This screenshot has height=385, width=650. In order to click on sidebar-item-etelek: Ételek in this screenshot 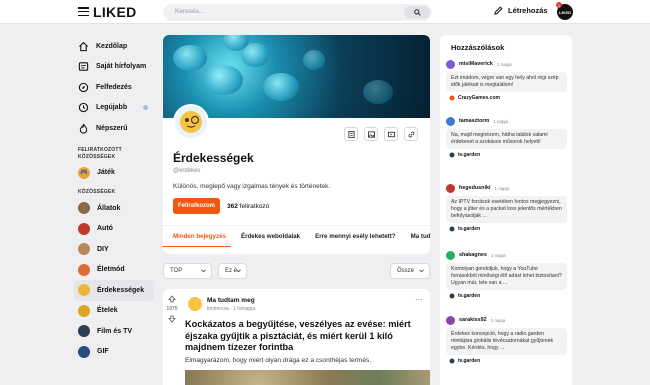, I will do `click(114, 311)`.